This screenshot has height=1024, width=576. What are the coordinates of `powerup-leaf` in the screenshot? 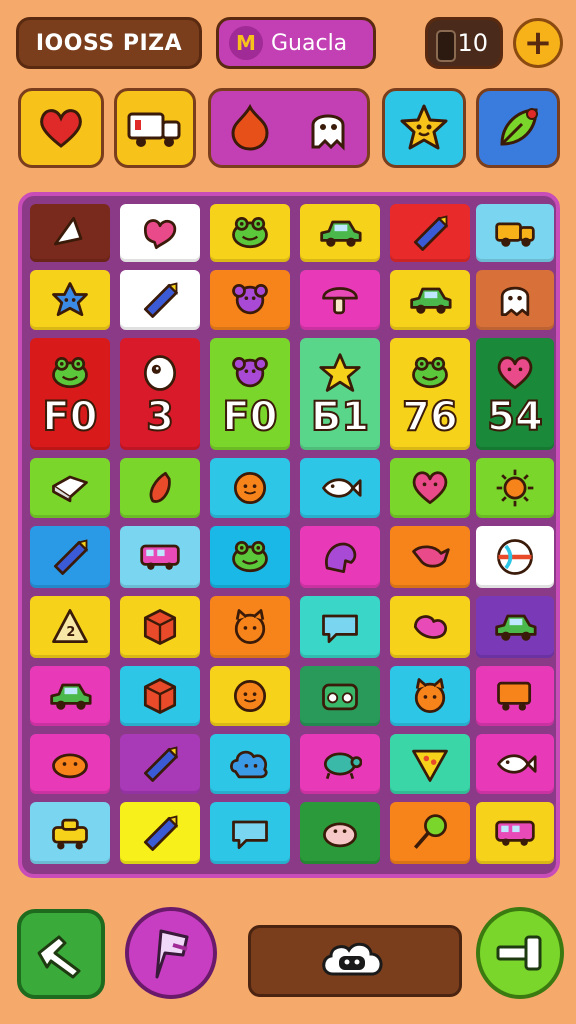 It's located at (518, 128).